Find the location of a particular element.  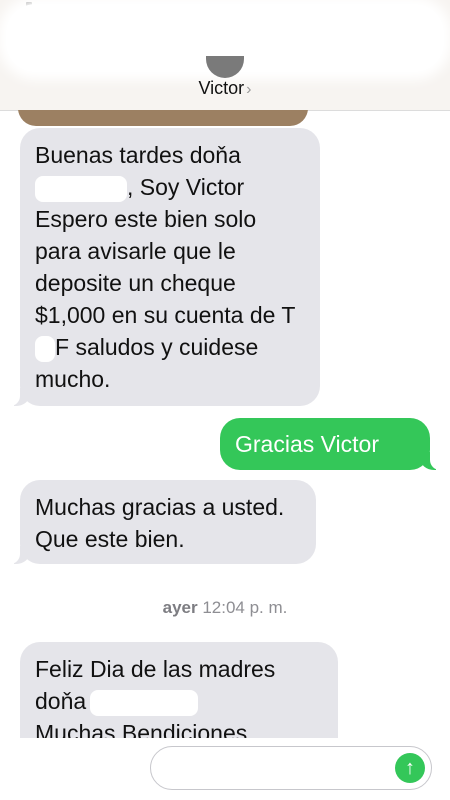

timestamp-time: 12:04 p. m. is located at coordinates (245, 607).